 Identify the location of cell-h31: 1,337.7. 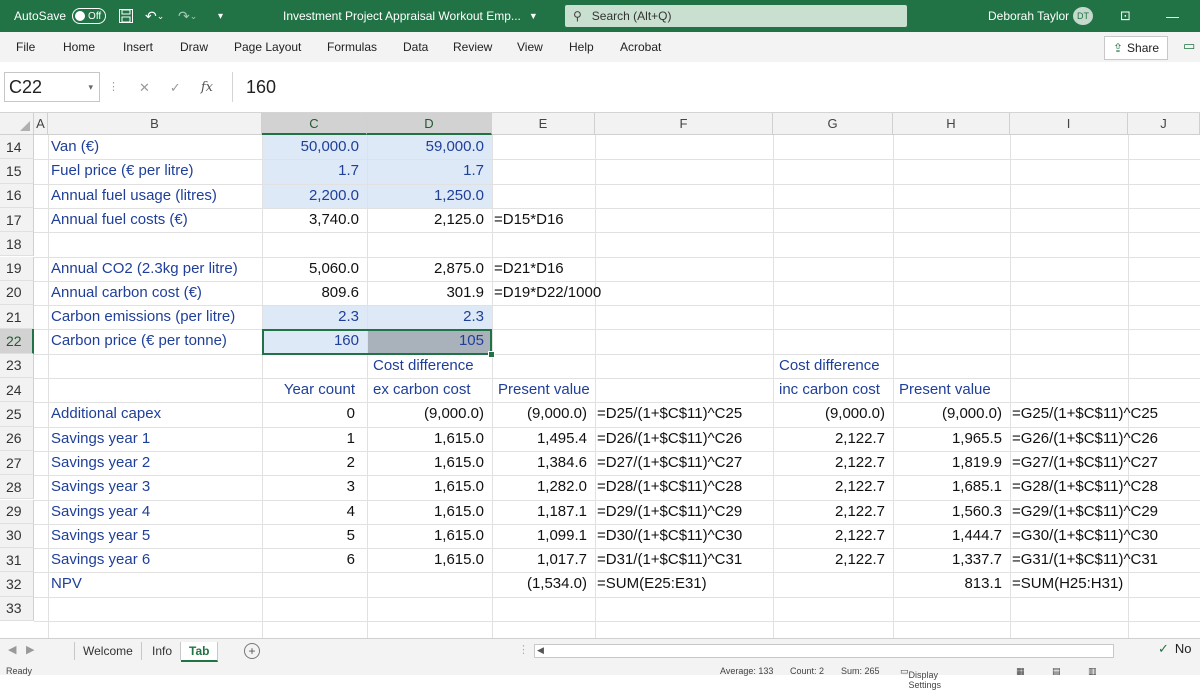
(947, 560).